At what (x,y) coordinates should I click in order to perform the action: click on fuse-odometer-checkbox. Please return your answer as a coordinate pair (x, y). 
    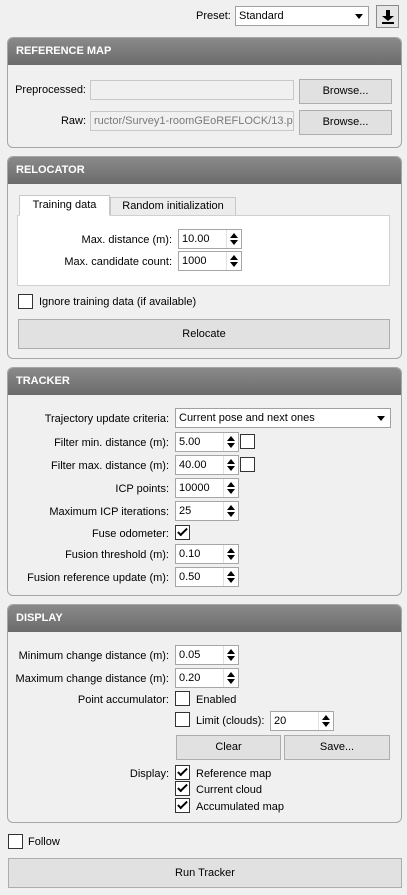
    Looking at the image, I should click on (182, 532).